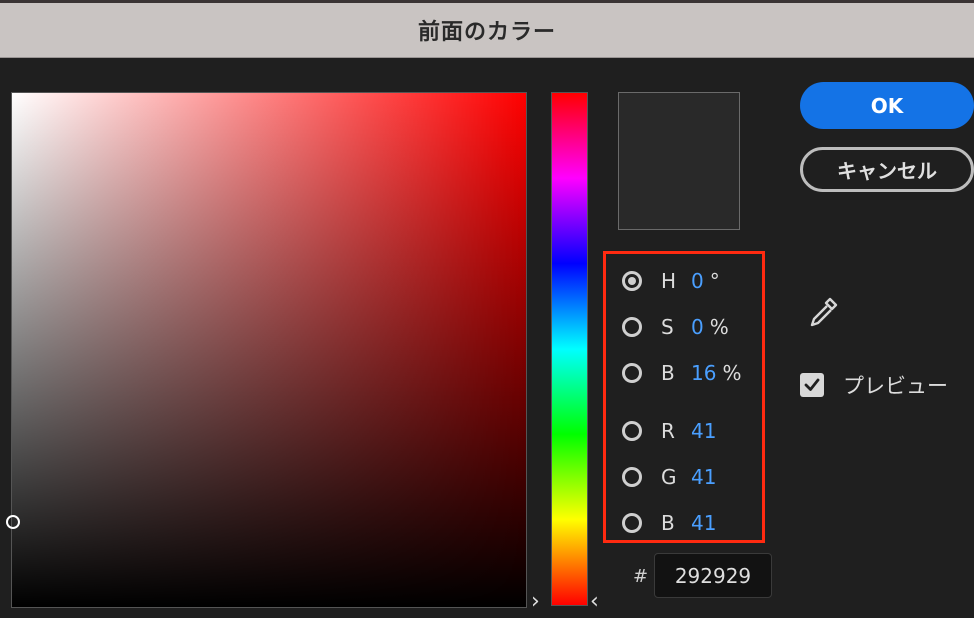  Describe the element at coordinates (703, 477) in the screenshot. I see `field-value-g: 41` at that location.